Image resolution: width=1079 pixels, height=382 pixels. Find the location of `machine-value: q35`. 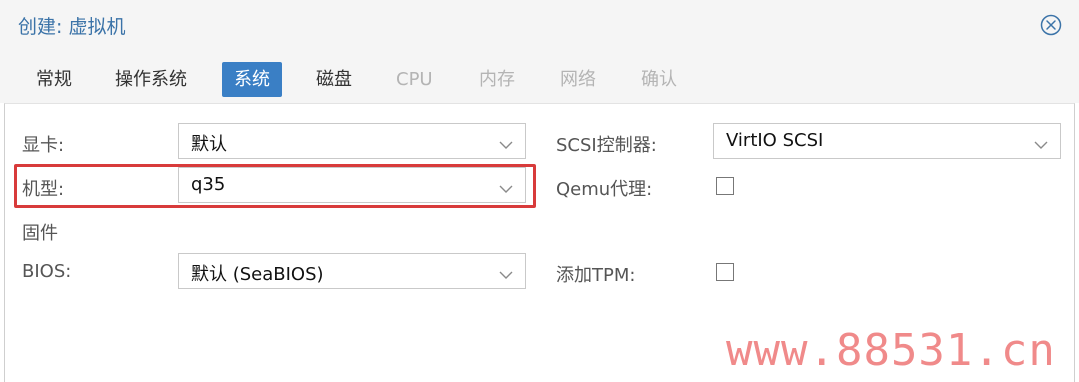

machine-value: q35 is located at coordinates (208, 184).